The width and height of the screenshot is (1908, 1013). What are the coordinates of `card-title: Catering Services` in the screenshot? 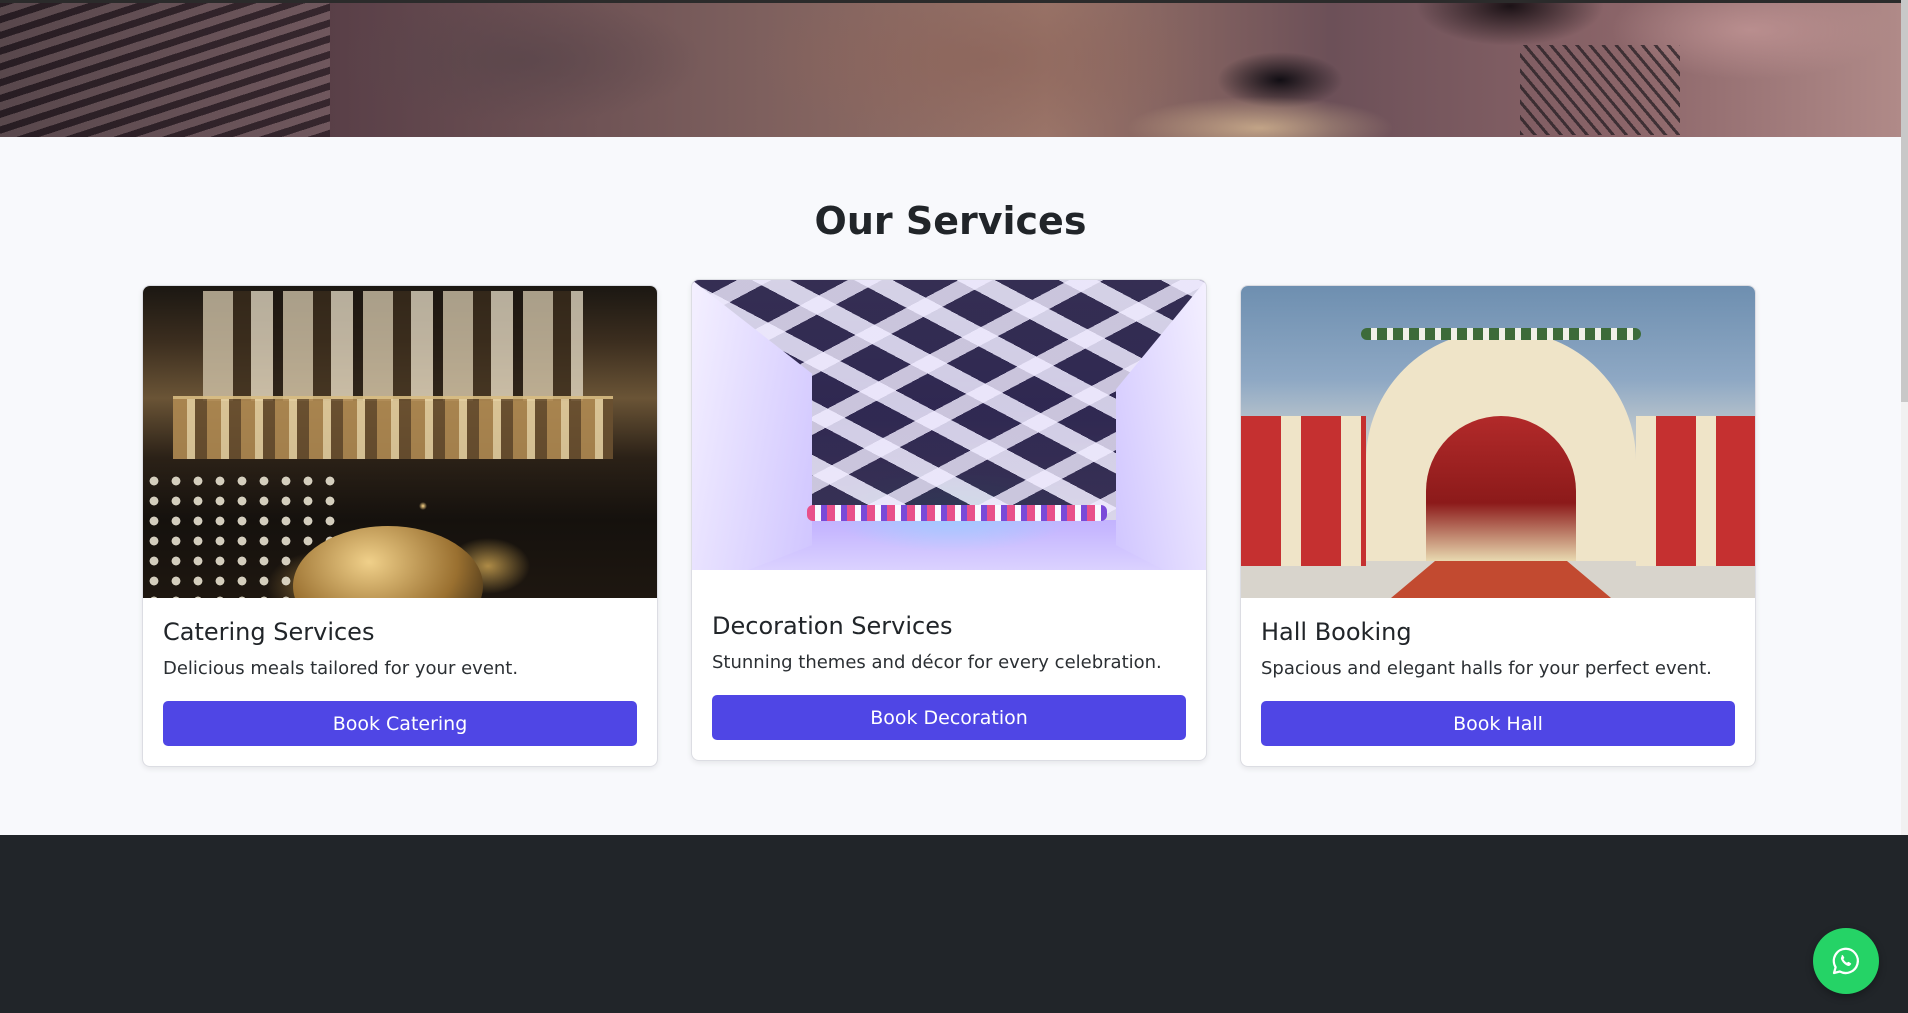 It's located at (269, 632).